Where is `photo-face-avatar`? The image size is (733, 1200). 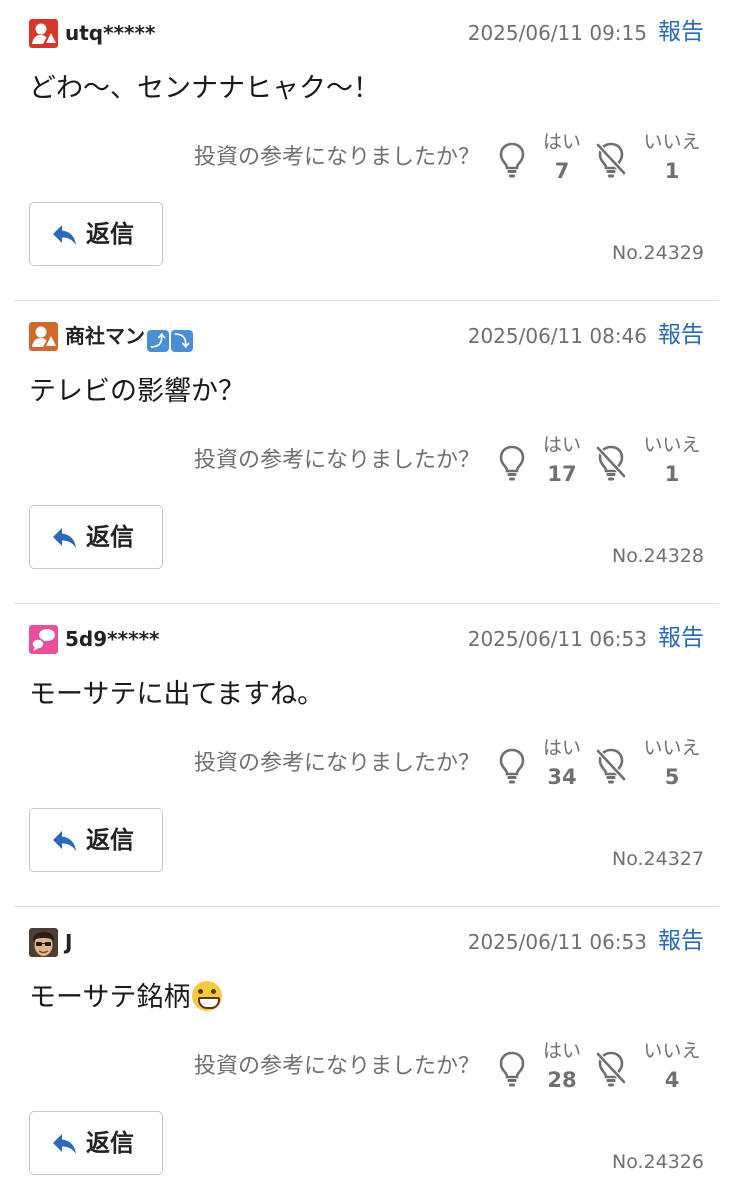 photo-face-avatar is located at coordinates (43, 942).